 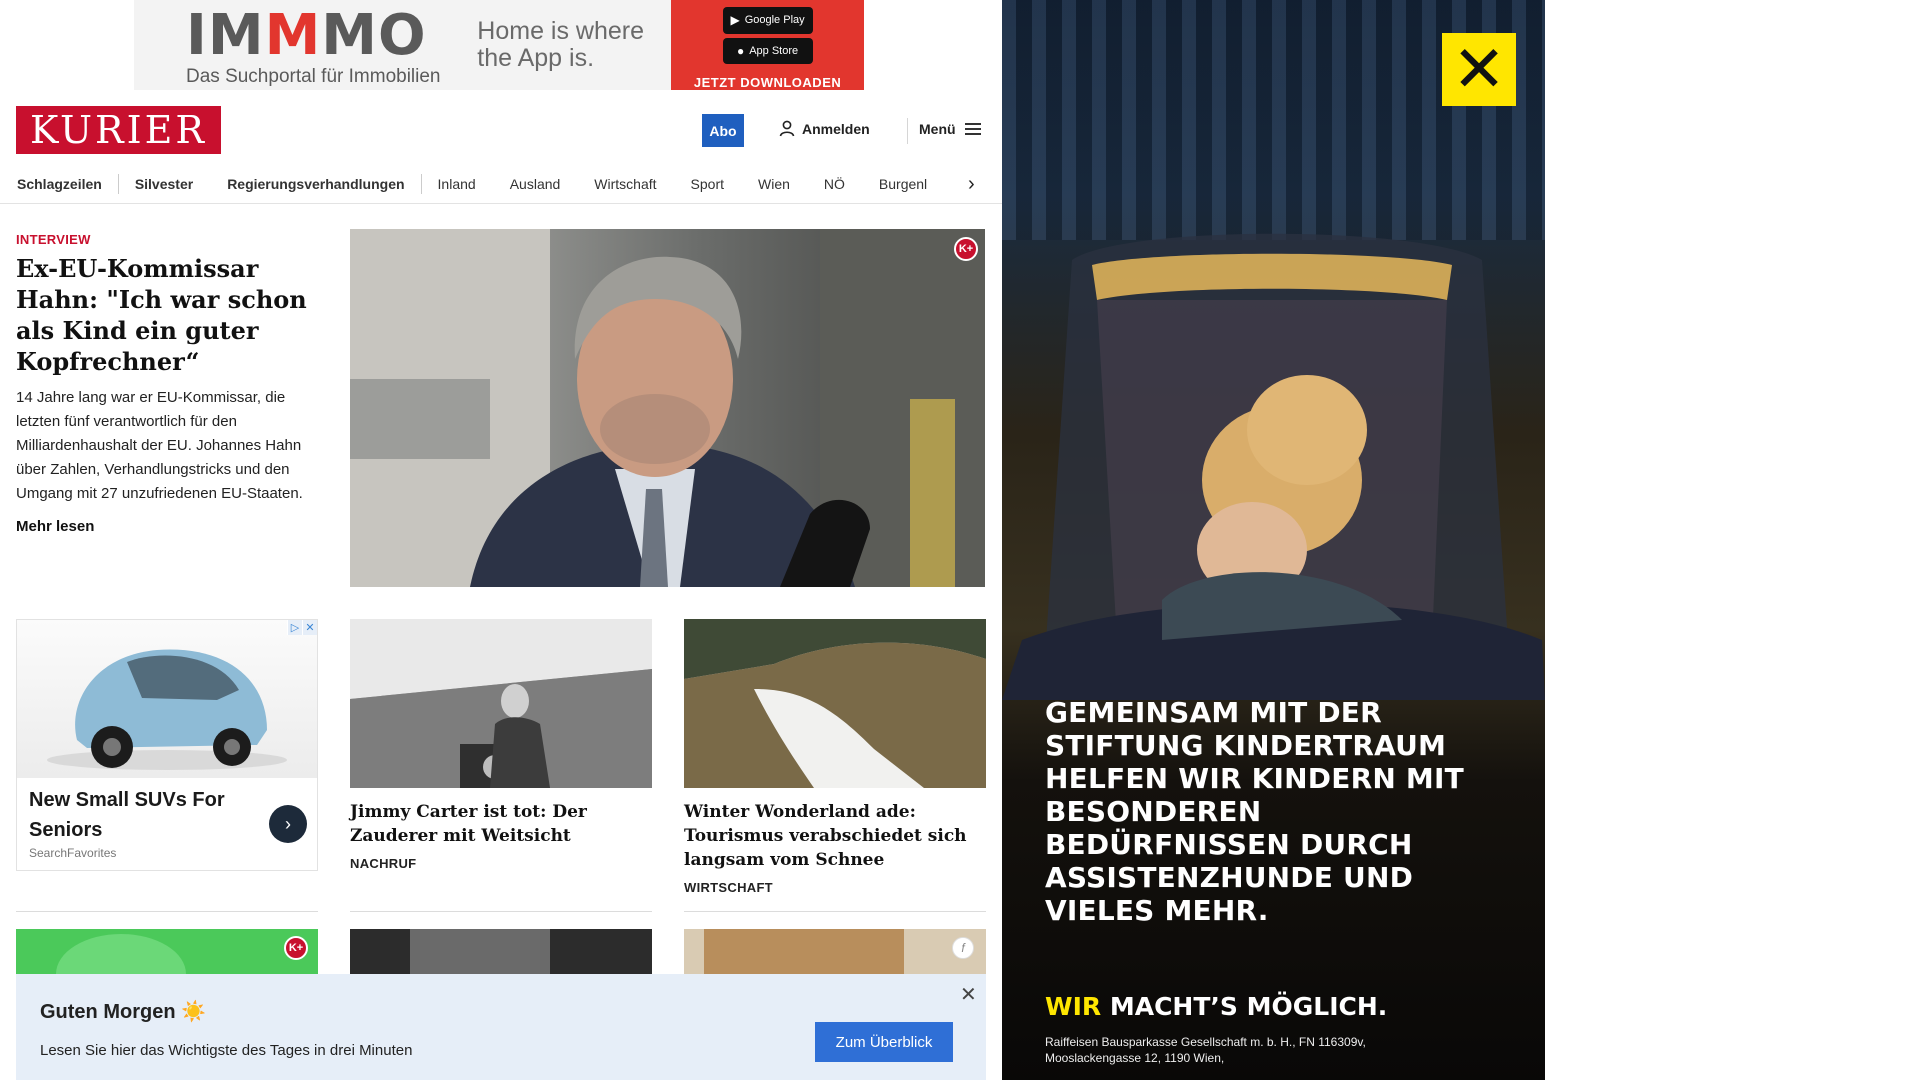 I want to click on ski-slope-photo, so click(x=835, y=703).